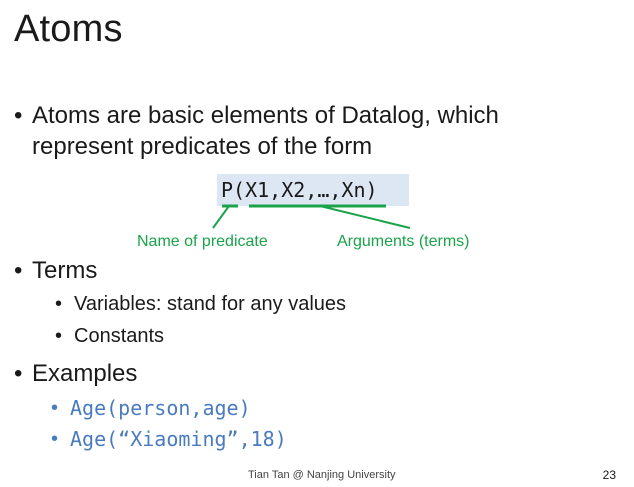 This screenshot has height=487, width=634. I want to click on arguments-pointer, so click(365, 217).